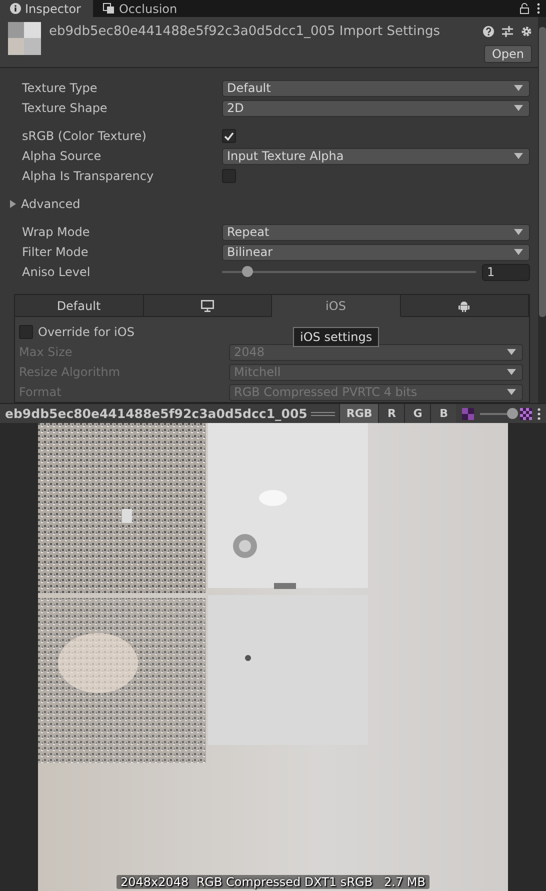  Describe the element at coordinates (245, 31) in the screenshot. I see `asset-title: eb9db5ec80e441488e5f92c3a0d5dcc1_005 Import Settings` at that location.